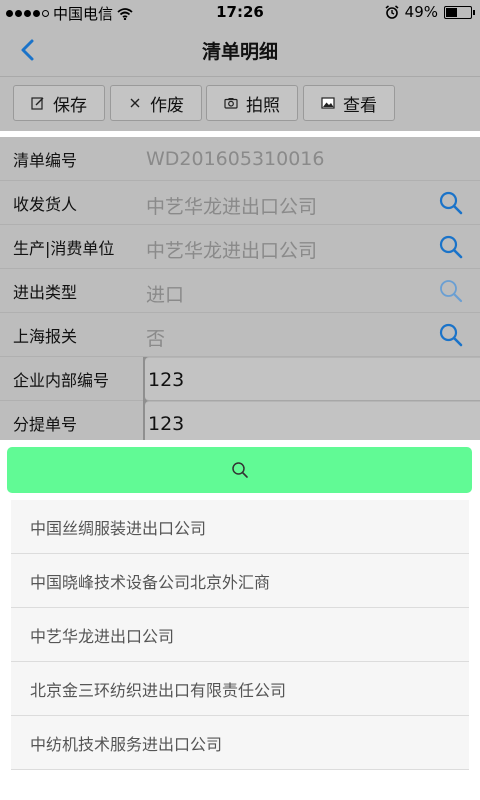 The width and height of the screenshot is (480, 800). I want to click on io-type-value: 进口, so click(311, 291).